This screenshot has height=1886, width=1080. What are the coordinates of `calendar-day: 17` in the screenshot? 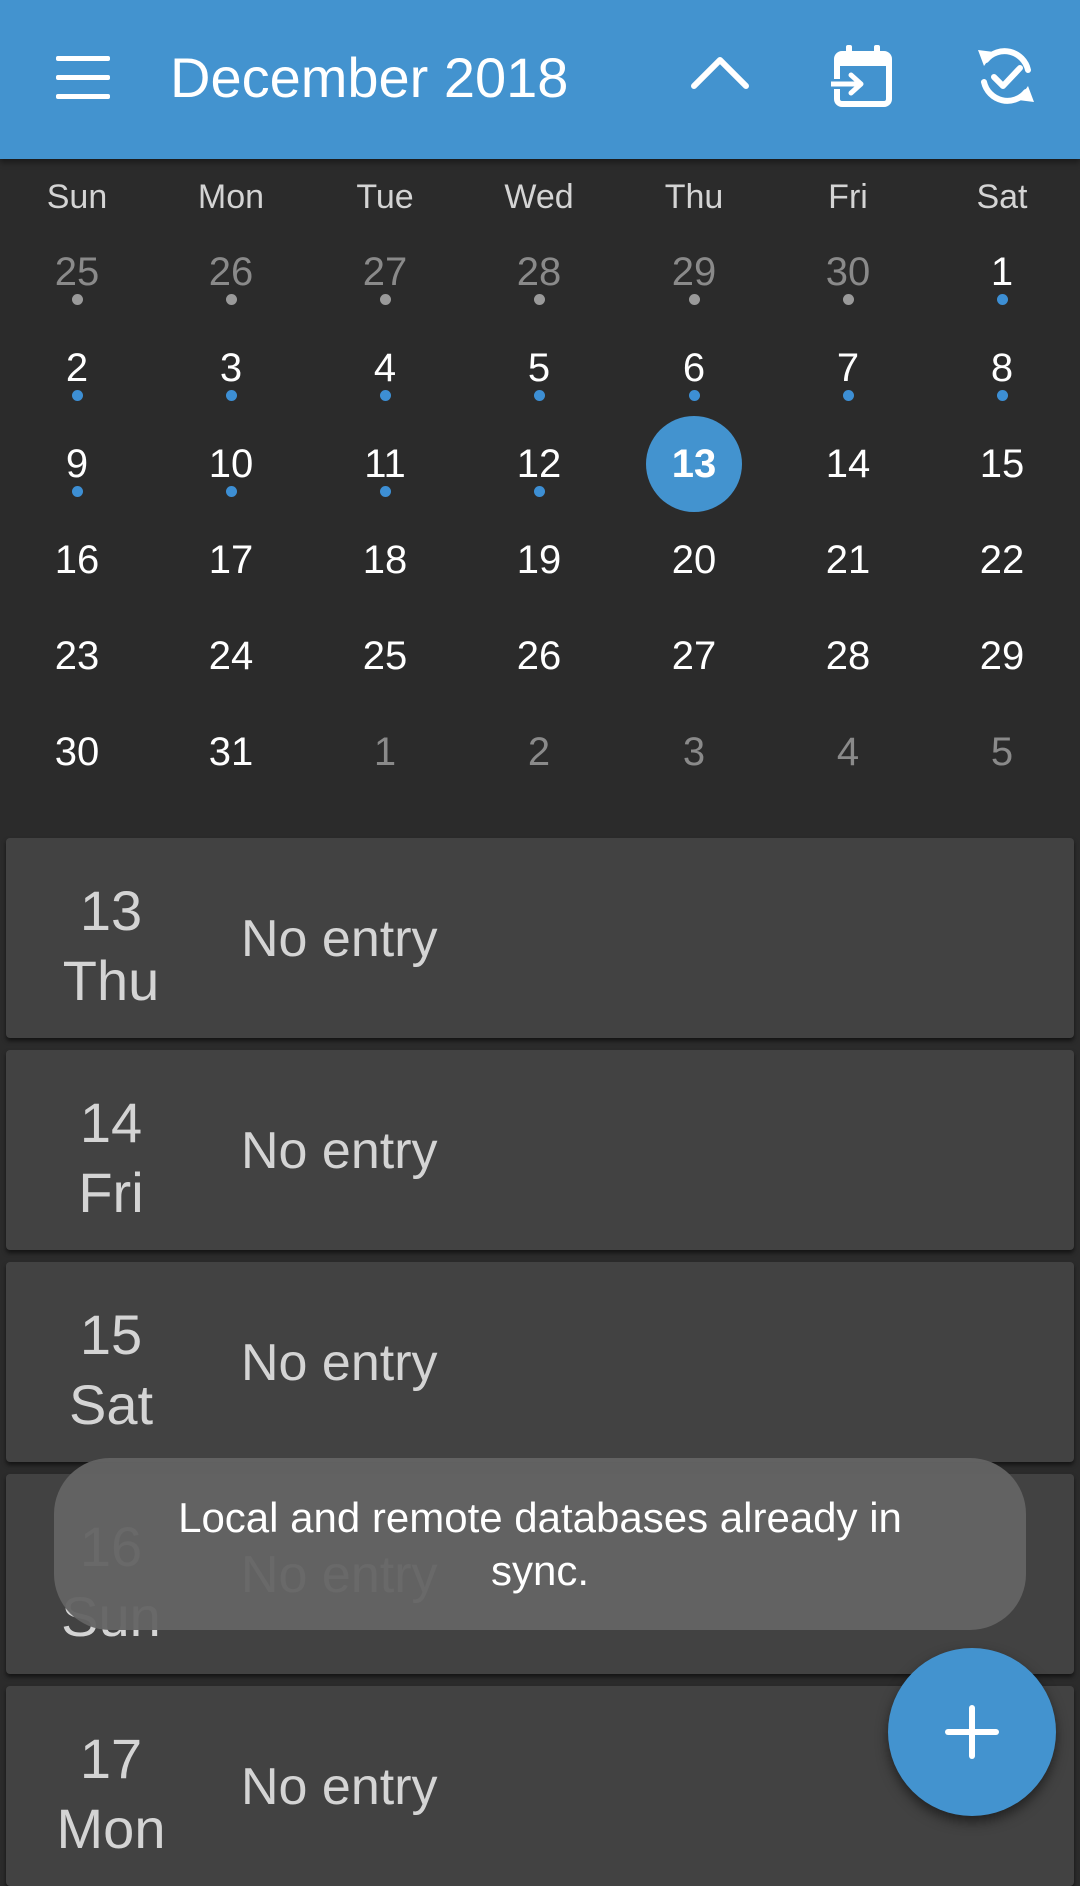 It's located at (231, 583).